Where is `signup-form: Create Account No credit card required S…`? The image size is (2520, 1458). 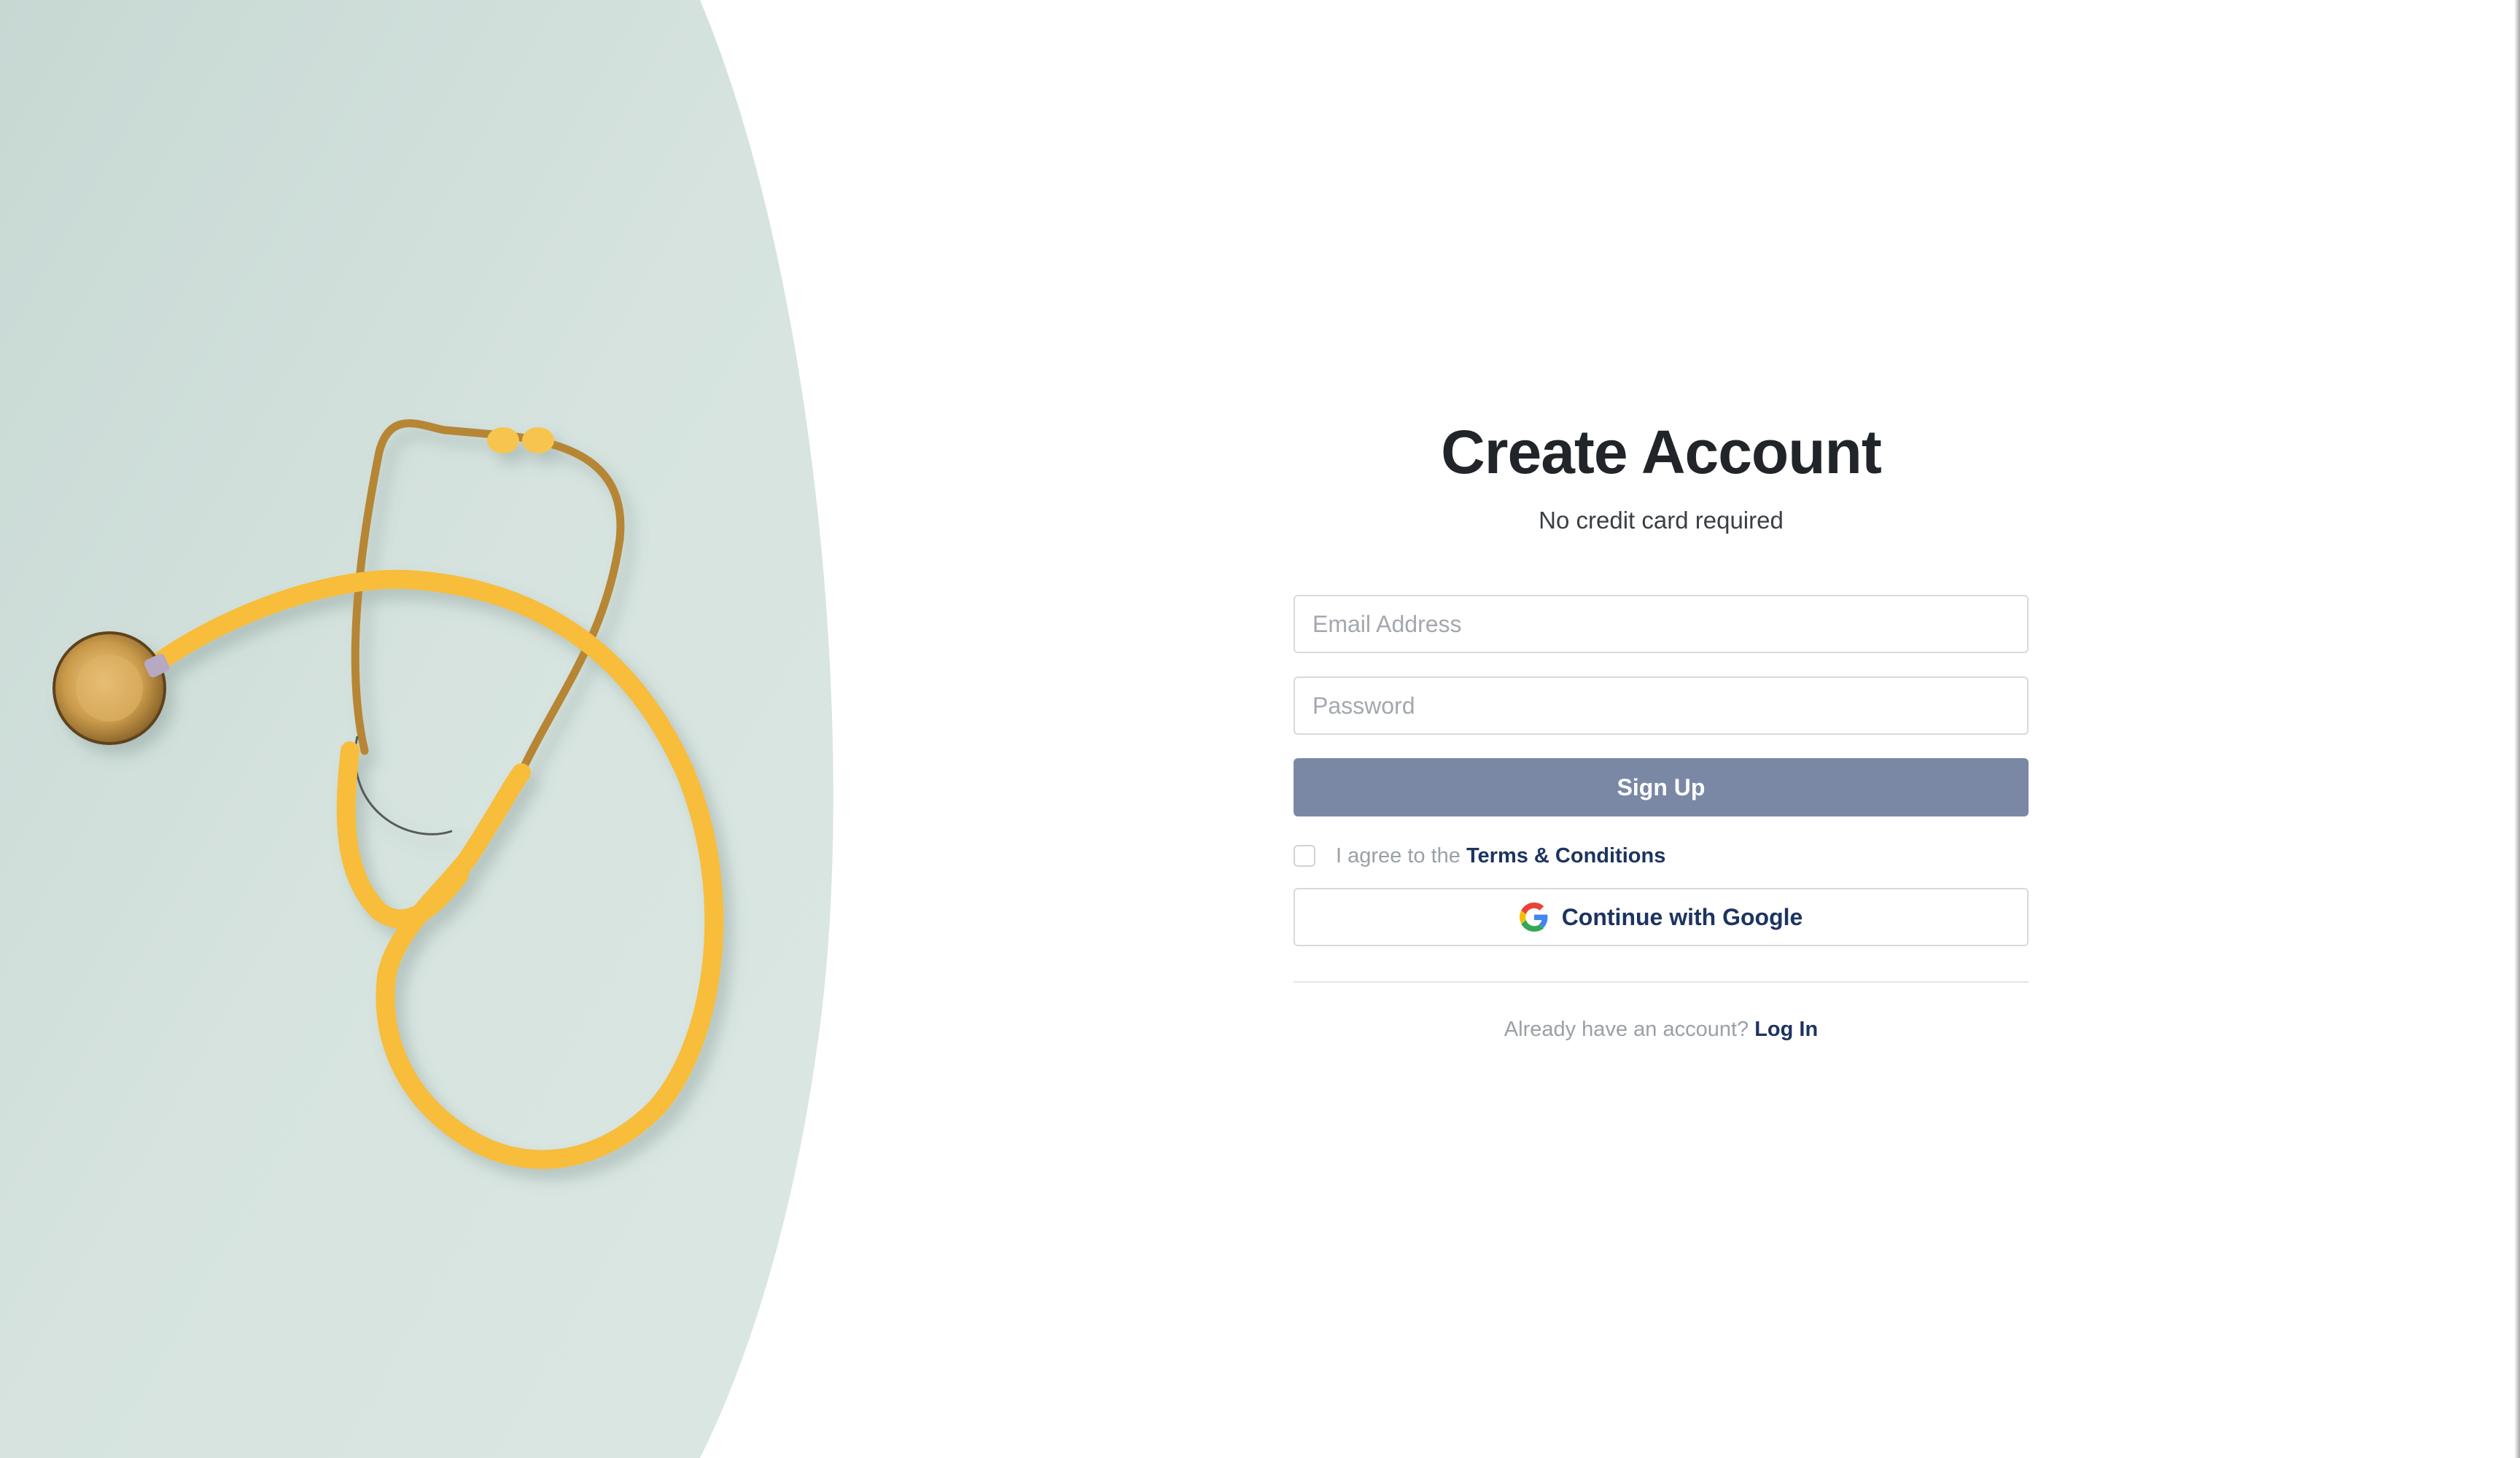 signup-form: Create Account No credit card required S… is located at coordinates (1661, 725).